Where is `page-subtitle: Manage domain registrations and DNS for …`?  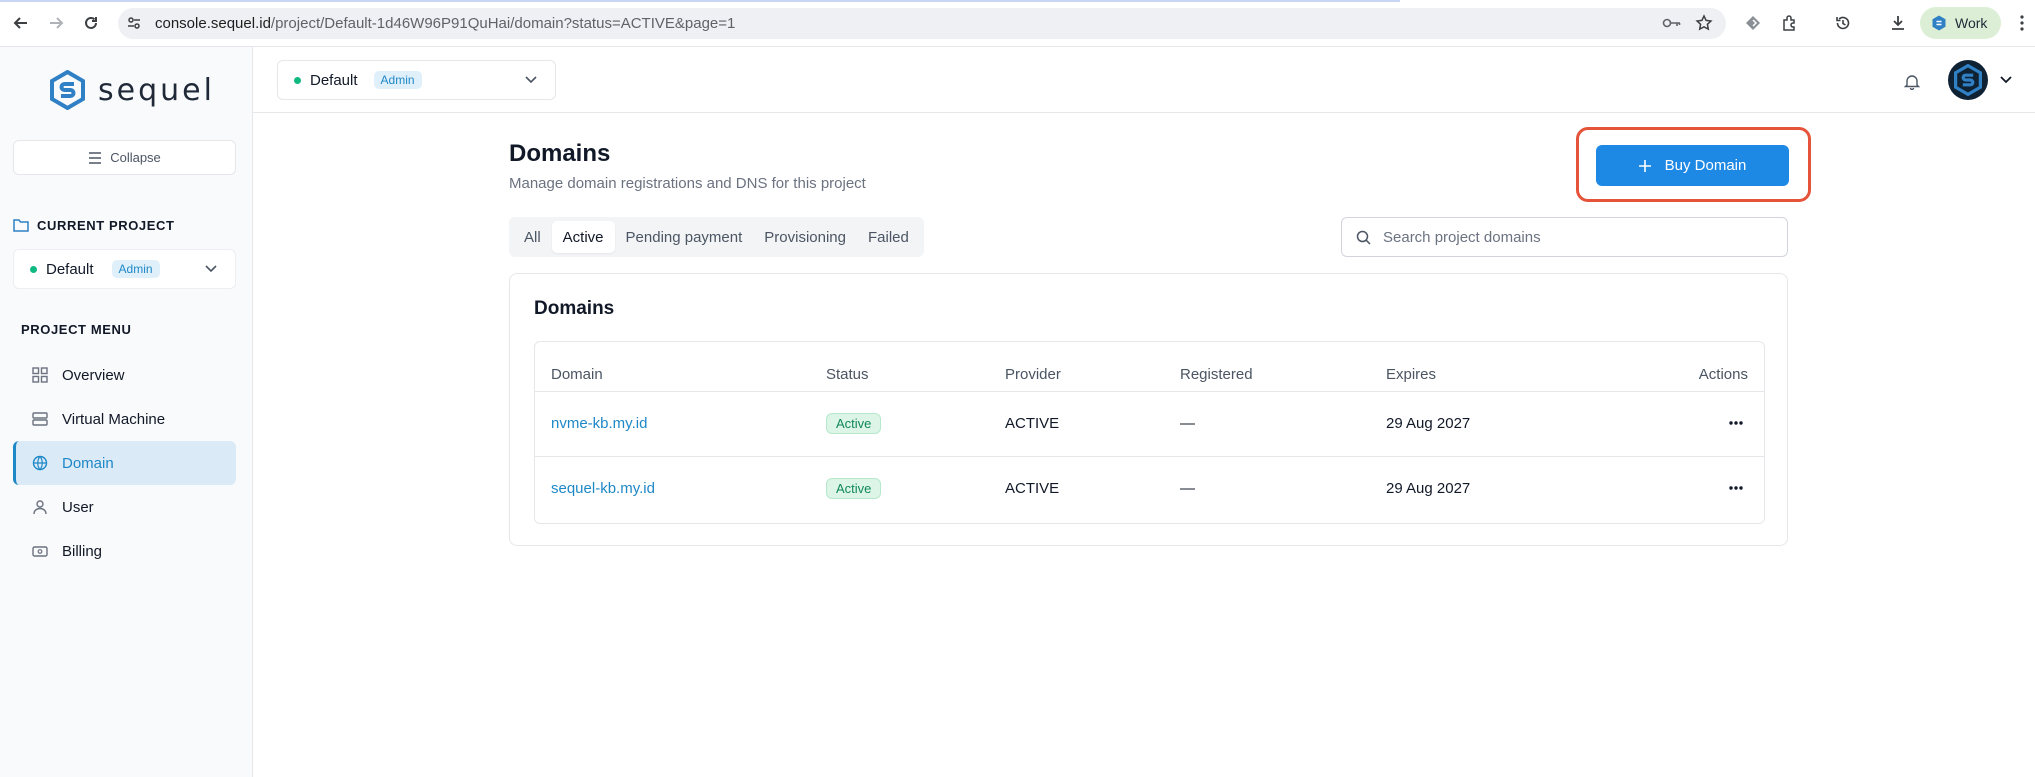 page-subtitle: Manage domain registrations and DNS for … is located at coordinates (687, 183).